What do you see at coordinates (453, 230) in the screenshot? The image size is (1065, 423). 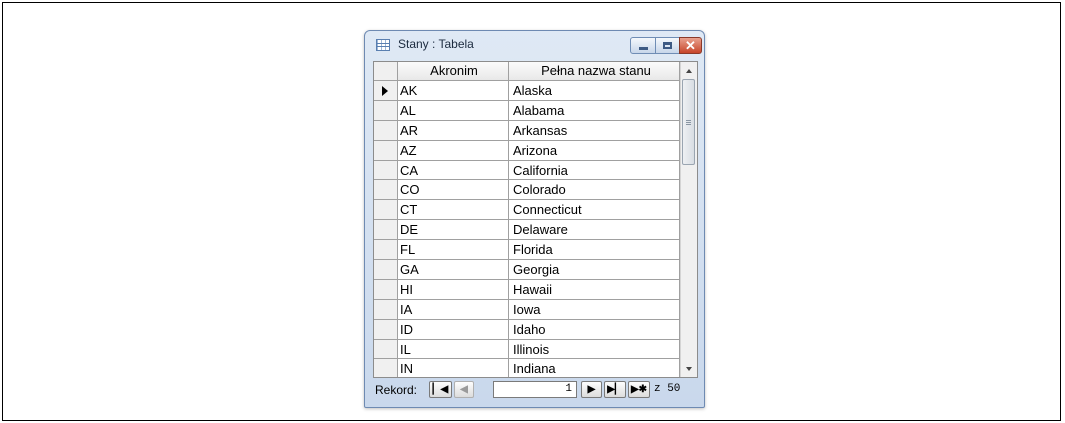 I see `cell-acronym: DE` at bounding box center [453, 230].